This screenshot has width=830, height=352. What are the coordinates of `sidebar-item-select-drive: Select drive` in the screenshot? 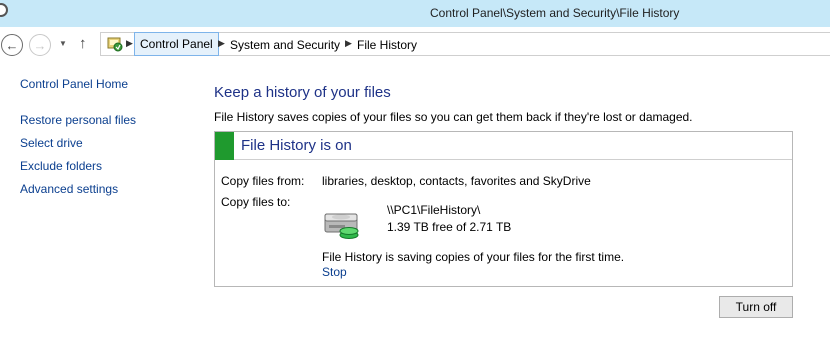 It's located at (51, 143).